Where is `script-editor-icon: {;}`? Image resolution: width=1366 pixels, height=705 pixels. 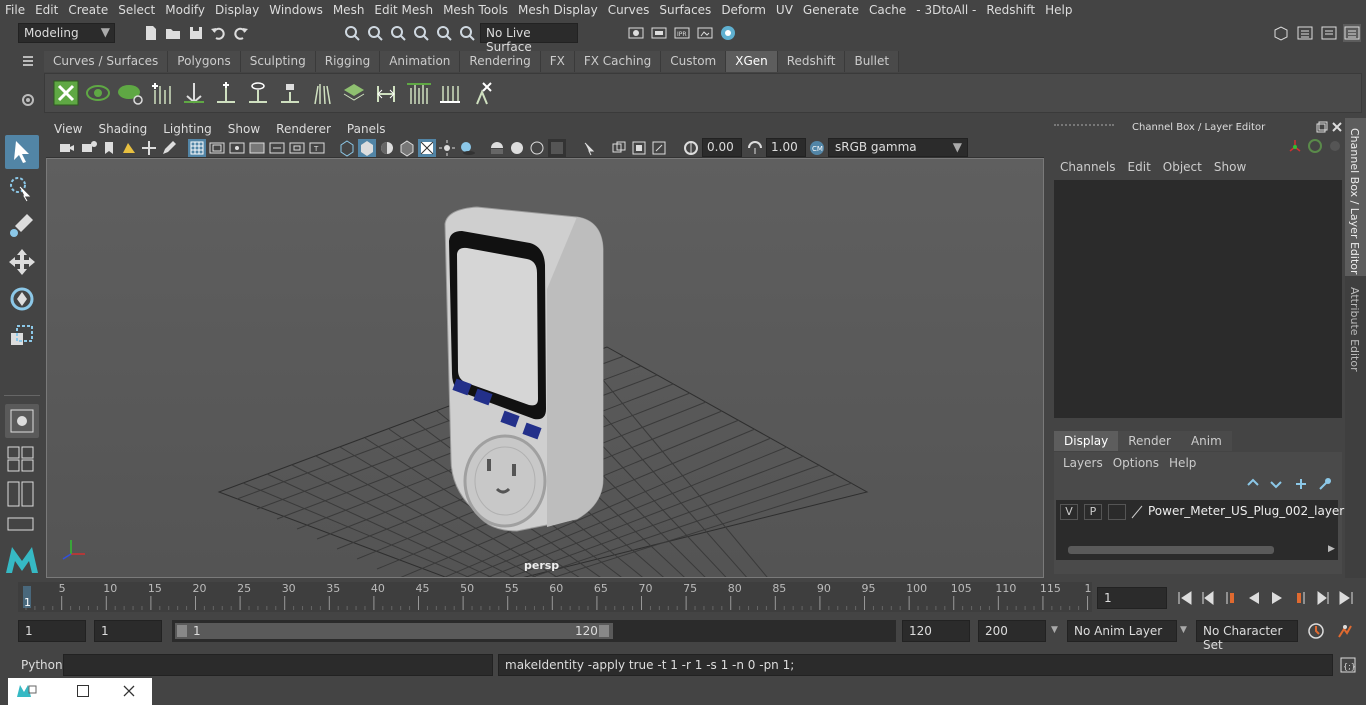 script-editor-icon: {;} is located at coordinates (1348, 665).